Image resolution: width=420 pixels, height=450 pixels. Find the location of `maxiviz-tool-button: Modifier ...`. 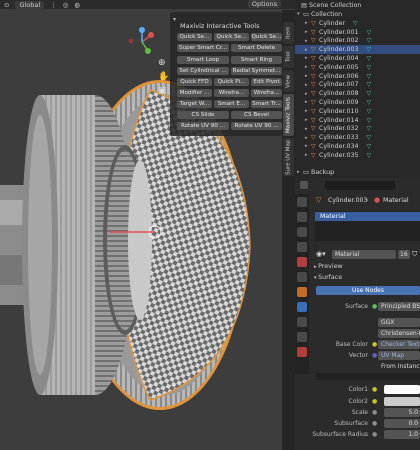

maxiviz-tool-button: Modifier ... is located at coordinates (194, 93).